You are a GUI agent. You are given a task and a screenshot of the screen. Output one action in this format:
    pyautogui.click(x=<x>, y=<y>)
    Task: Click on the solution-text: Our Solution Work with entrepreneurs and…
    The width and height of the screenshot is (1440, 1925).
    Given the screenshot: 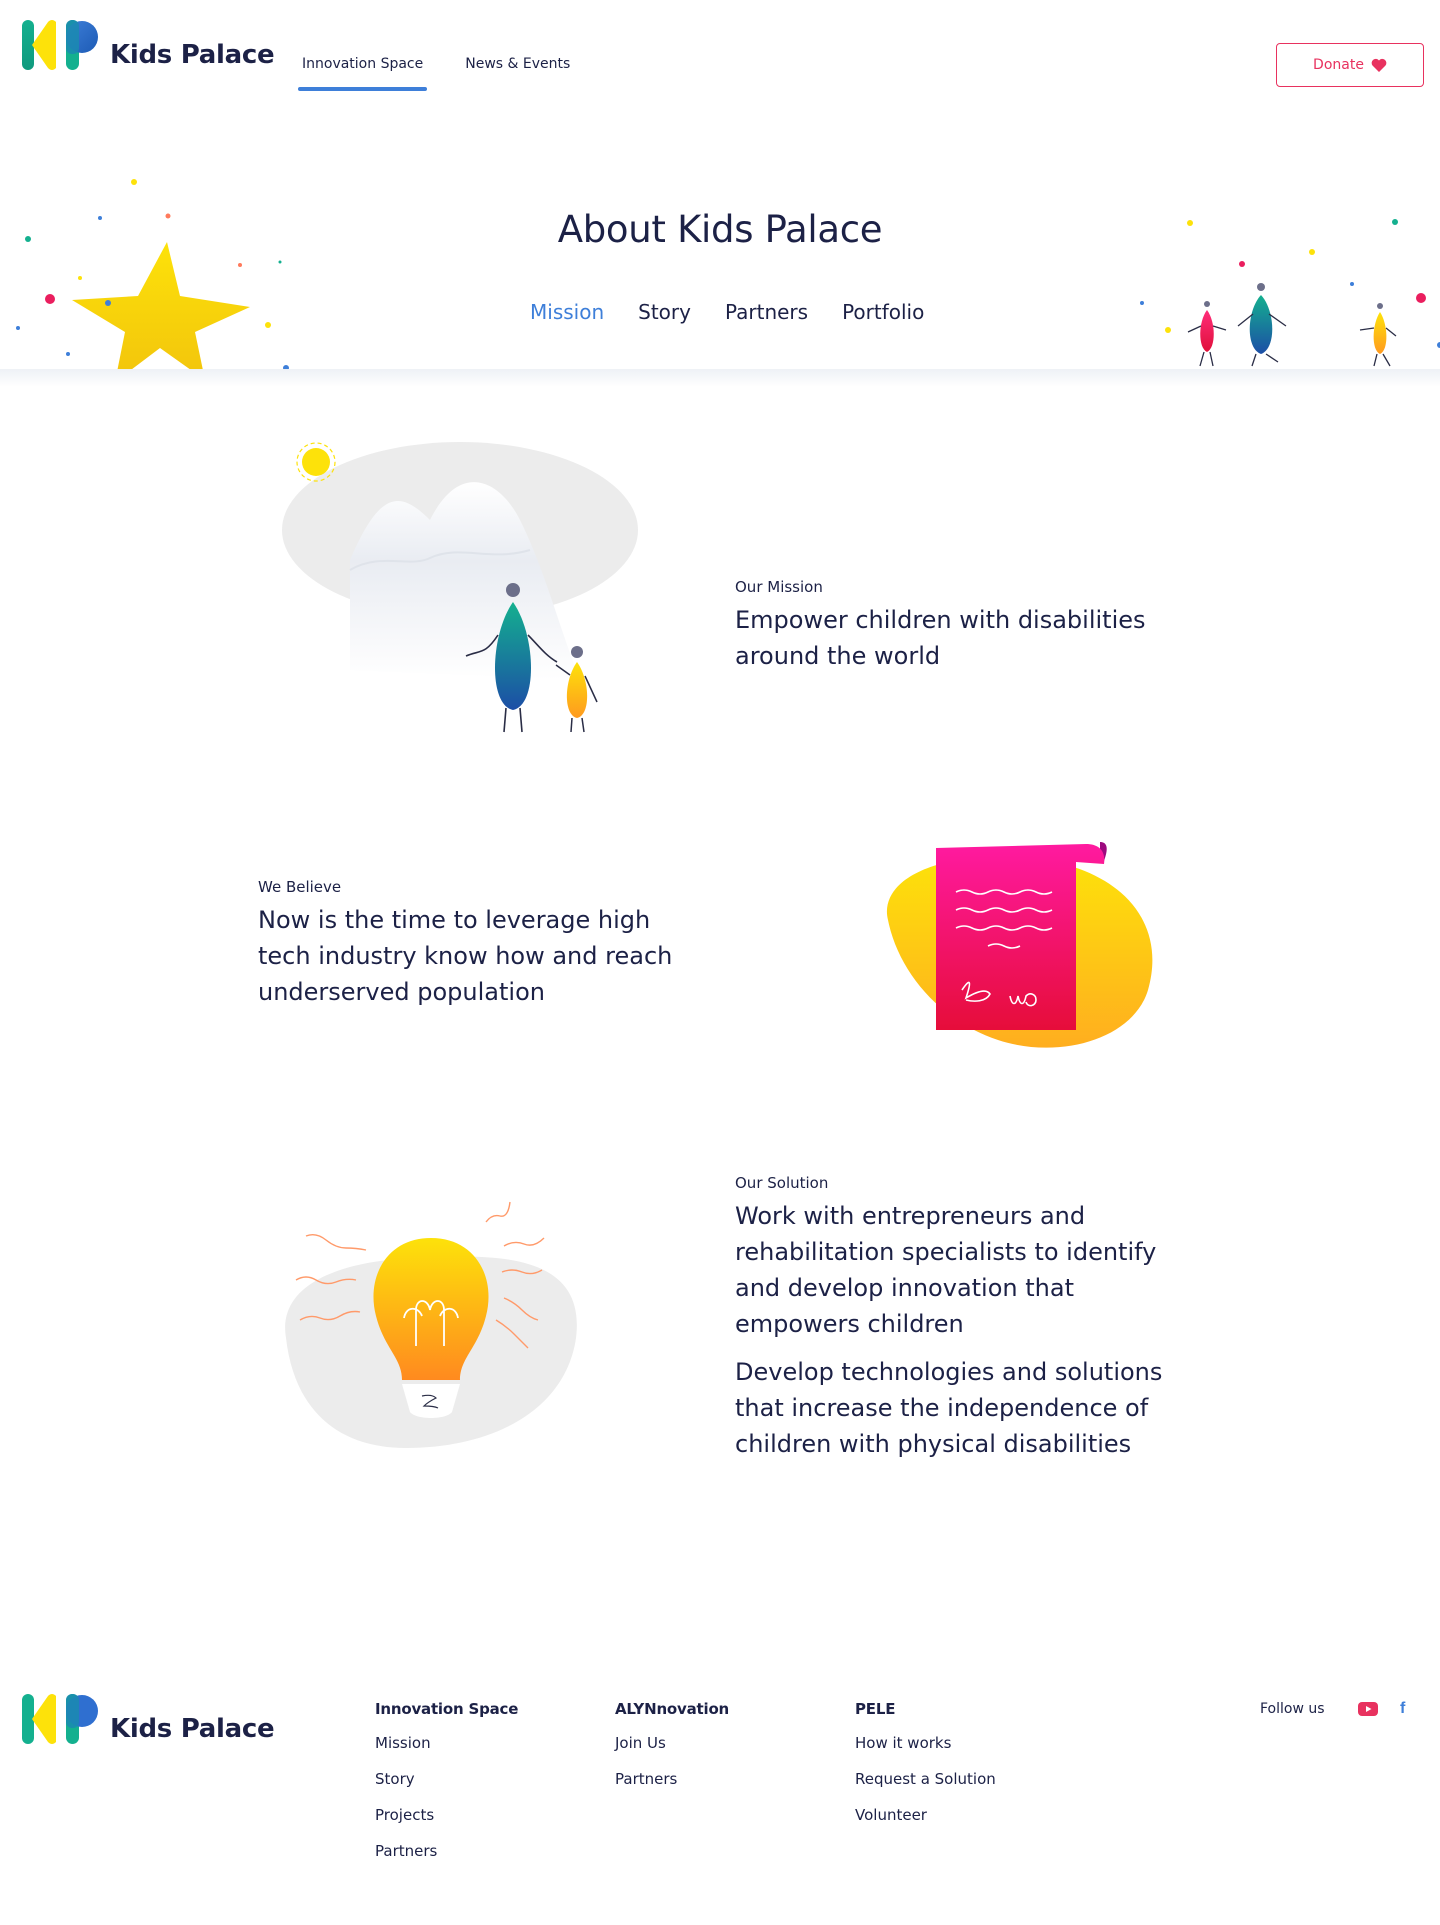 What is the action you would take?
    pyautogui.click(x=965, y=1318)
    